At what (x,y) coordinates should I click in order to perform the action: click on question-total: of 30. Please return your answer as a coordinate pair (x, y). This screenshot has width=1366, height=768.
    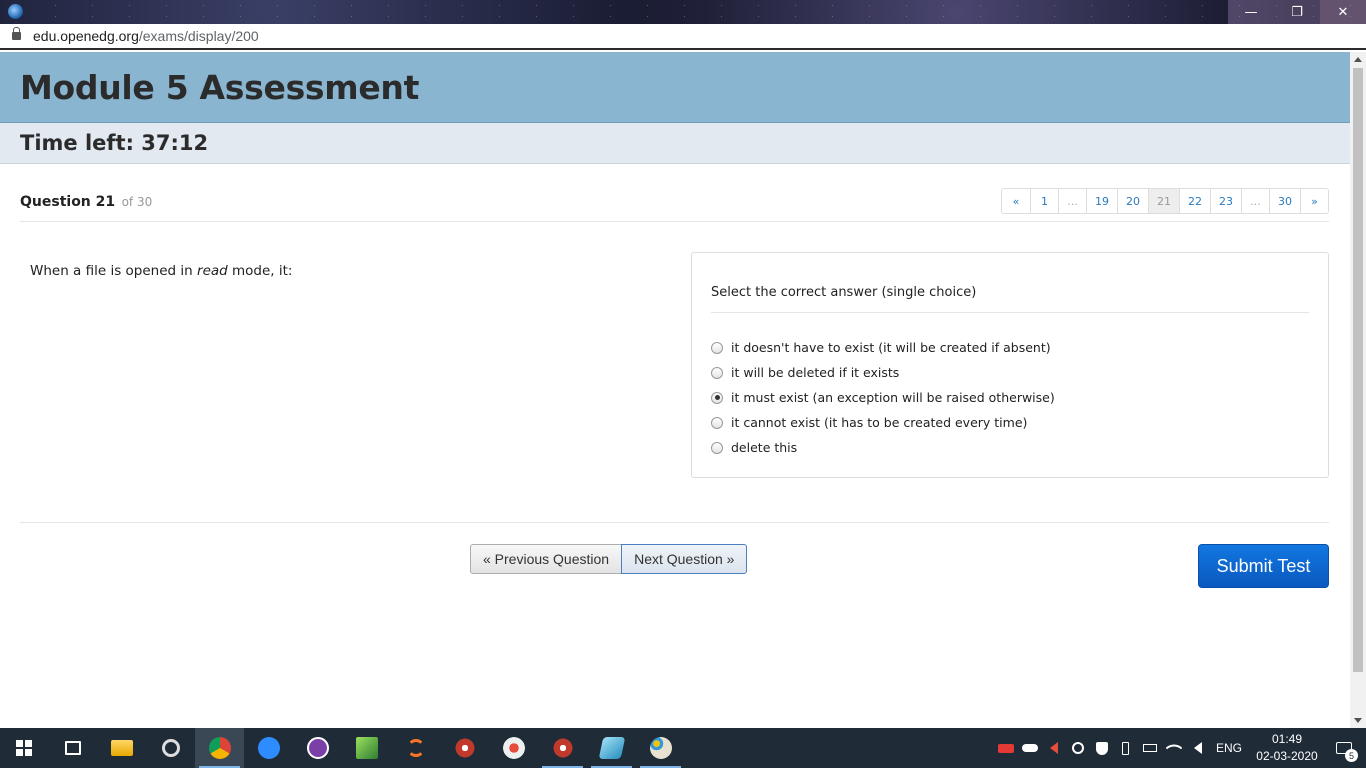
    Looking at the image, I should click on (137, 202).